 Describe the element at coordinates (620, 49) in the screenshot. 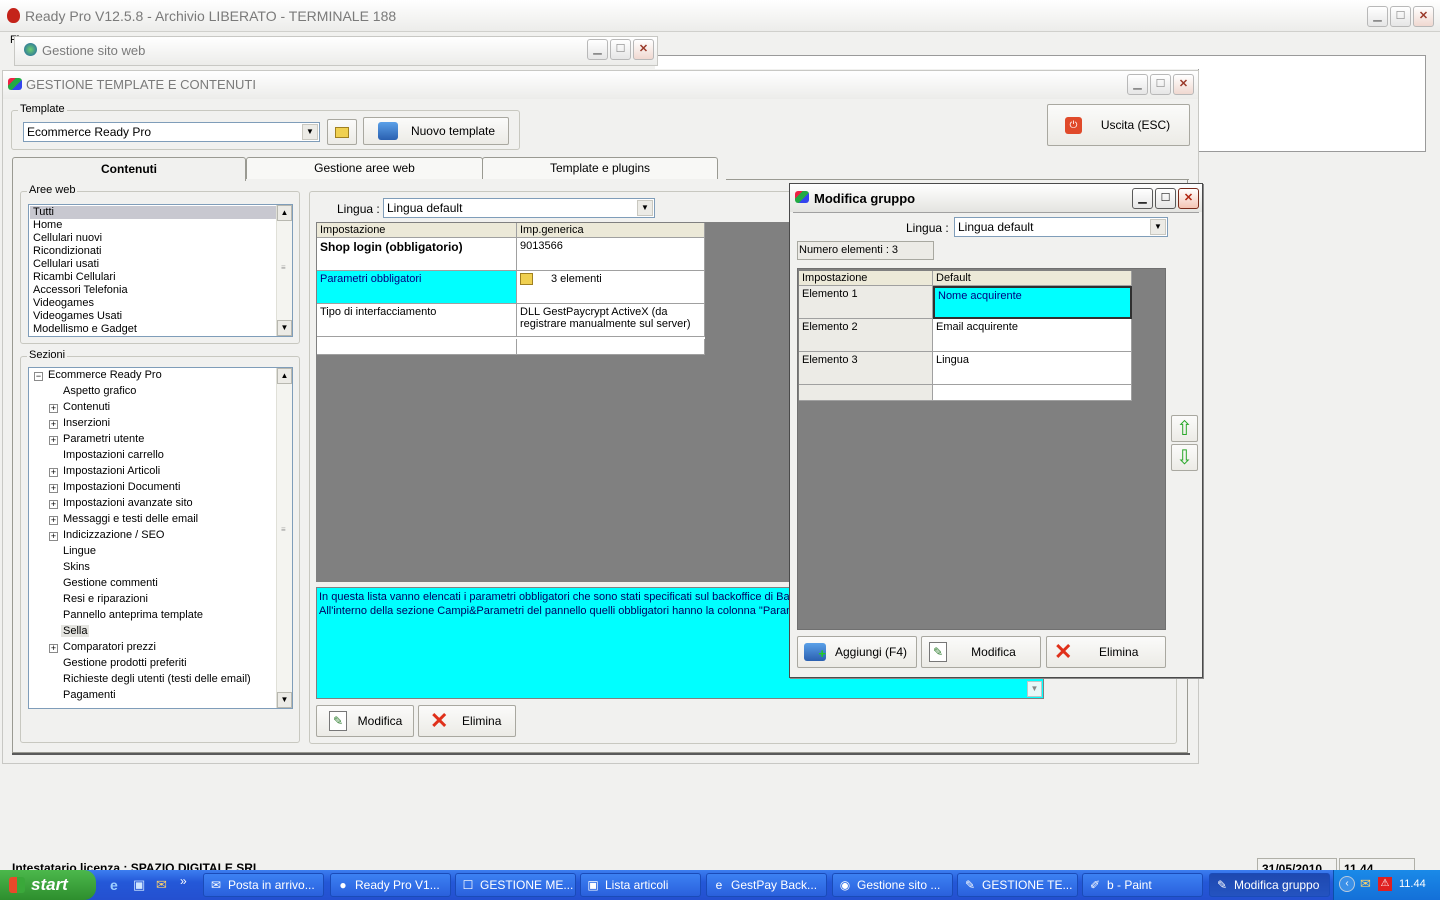

I see `site-maximize-button: ☐` at that location.